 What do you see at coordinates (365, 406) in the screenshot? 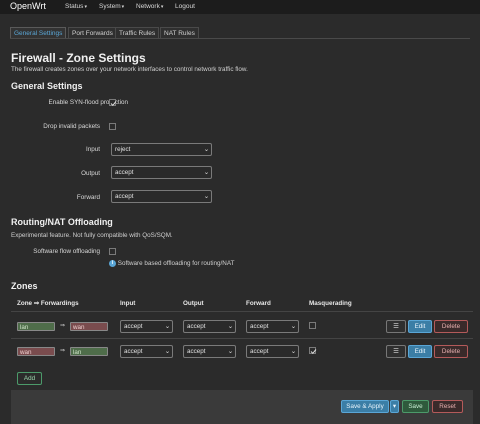
I see `save-apply-button: Save & Apply` at bounding box center [365, 406].